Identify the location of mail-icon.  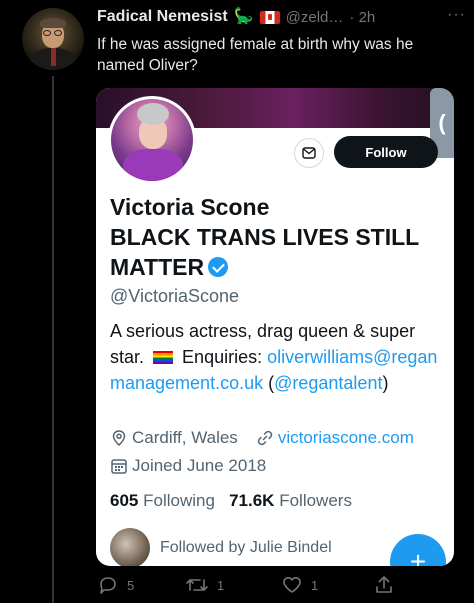
(309, 153).